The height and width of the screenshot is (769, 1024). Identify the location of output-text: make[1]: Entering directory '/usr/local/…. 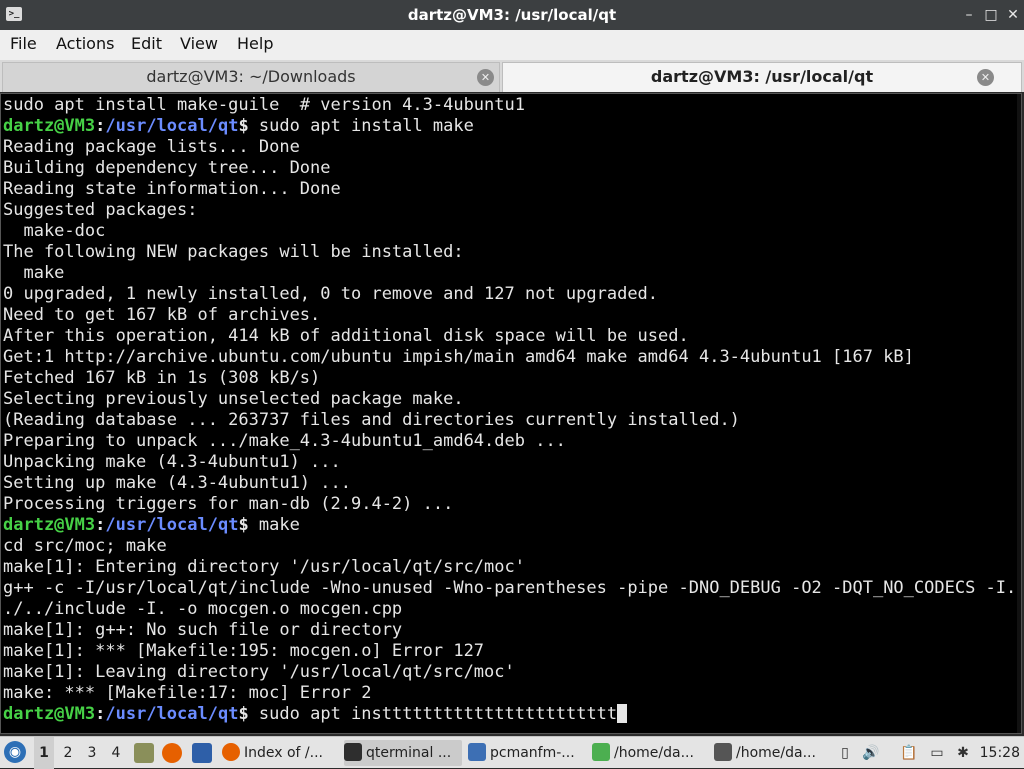
(264, 567).